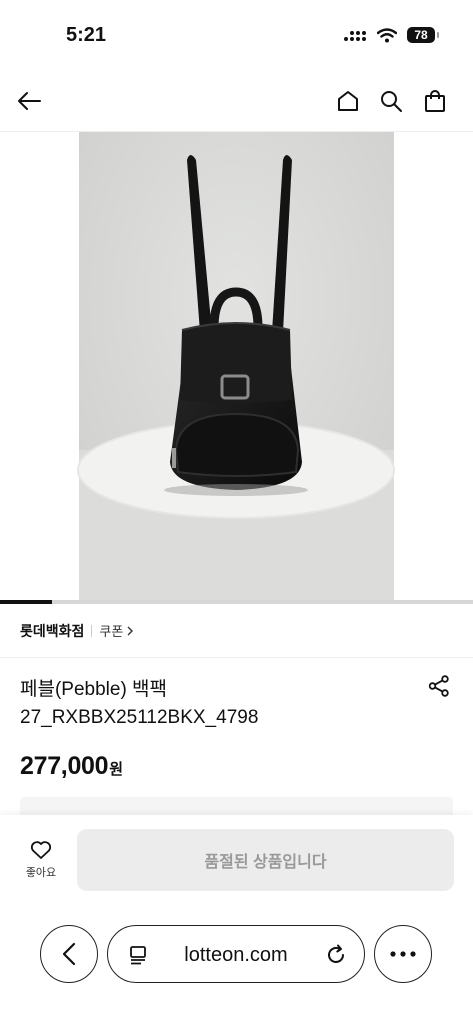 The height and width of the screenshot is (1024, 473). I want to click on like-button: 좋아요, so click(41, 862).